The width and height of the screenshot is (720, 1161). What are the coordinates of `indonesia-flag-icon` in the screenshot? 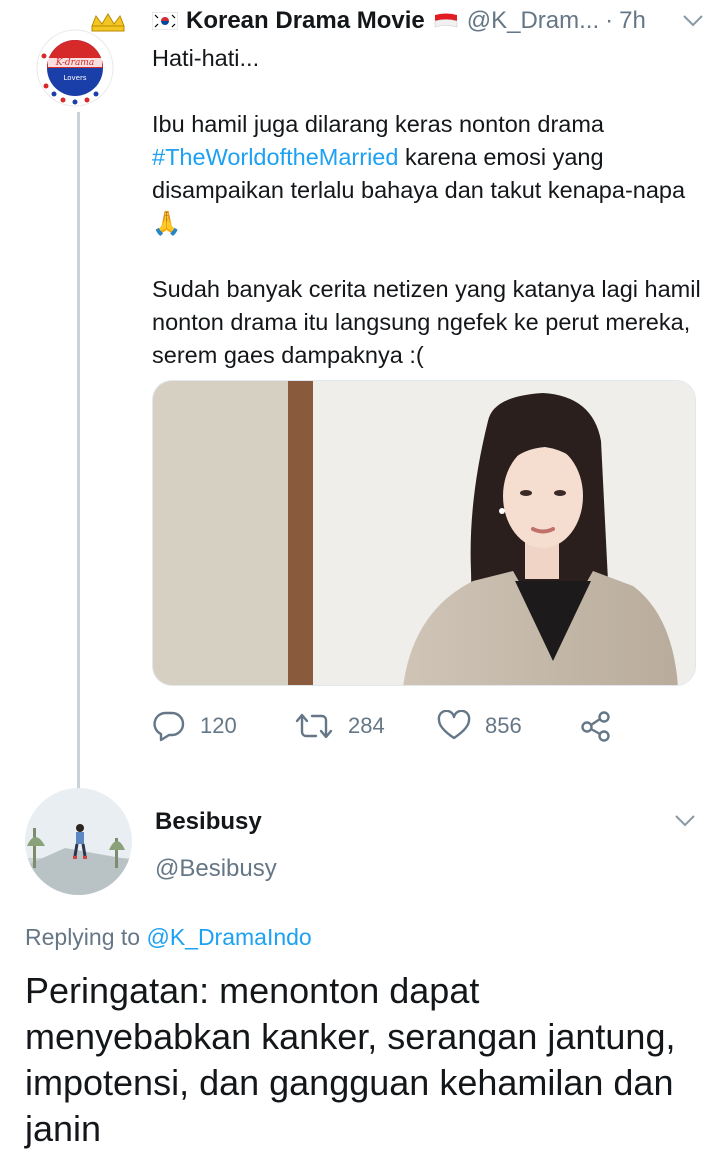 It's located at (446, 20).